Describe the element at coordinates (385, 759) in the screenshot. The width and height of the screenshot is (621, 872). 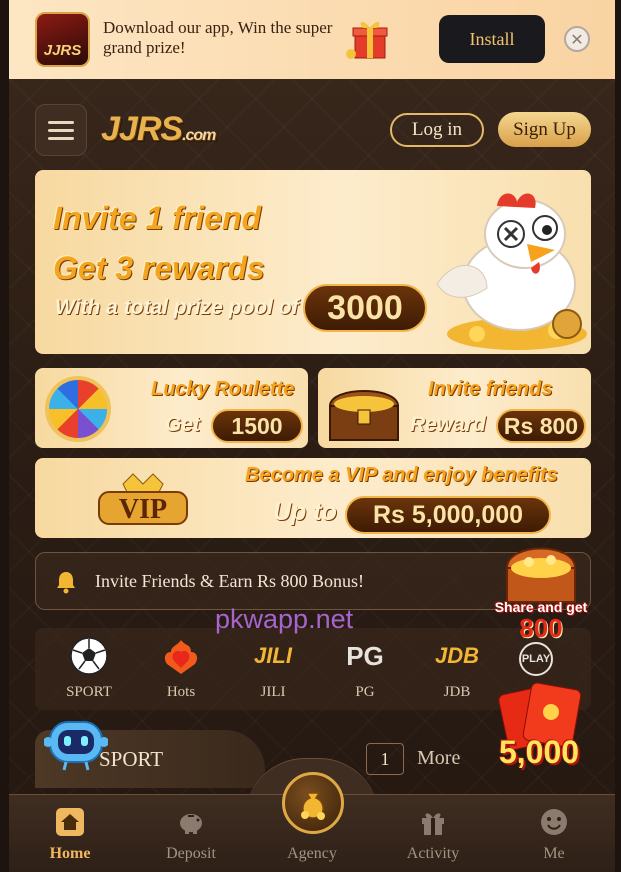
I see `page-number: 1` at that location.